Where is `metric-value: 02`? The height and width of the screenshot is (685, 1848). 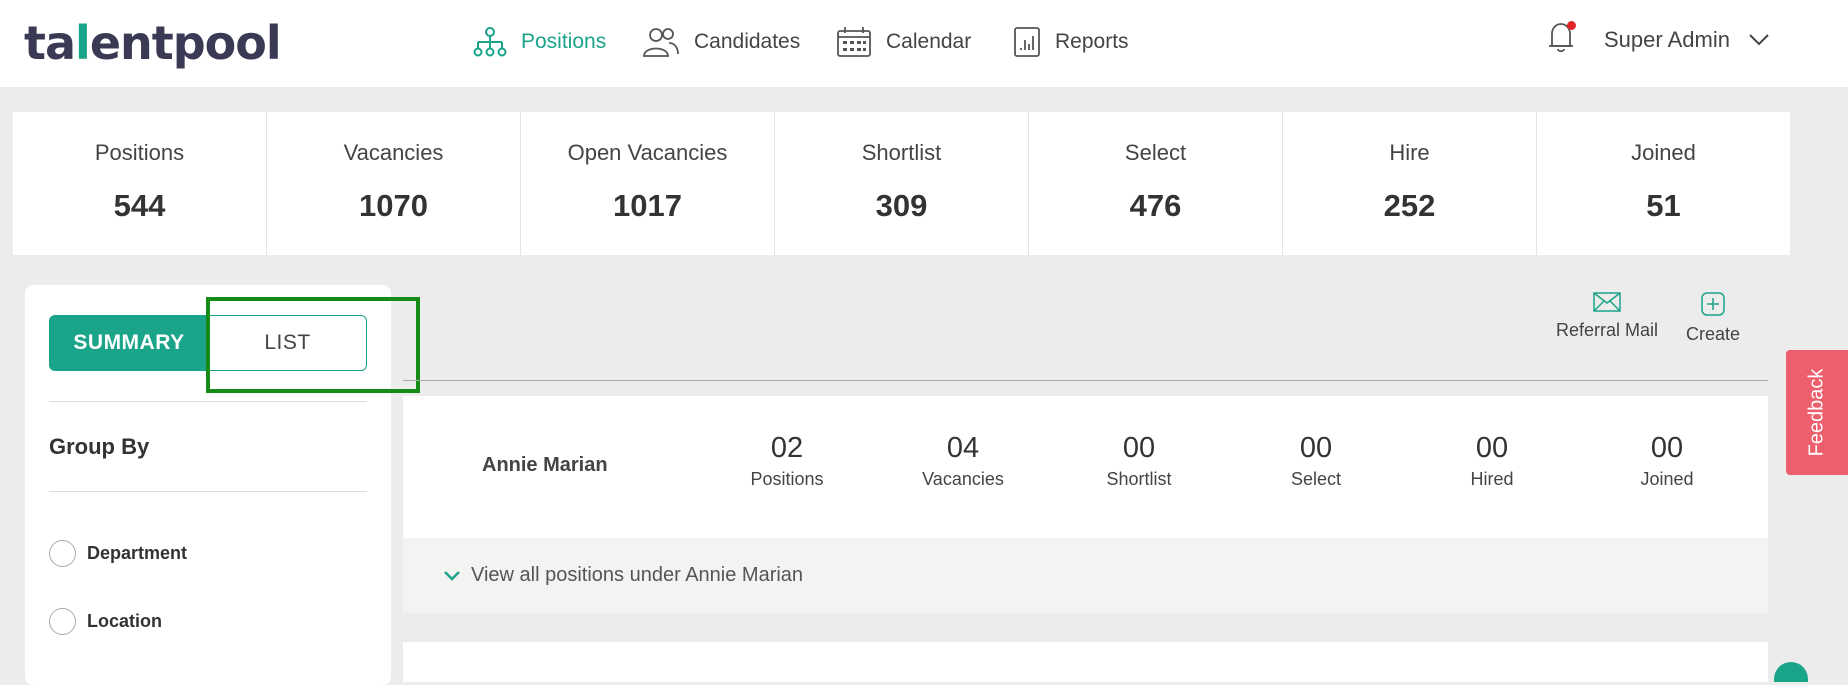 metric-value: 02 is located at coordinates (787, 448).